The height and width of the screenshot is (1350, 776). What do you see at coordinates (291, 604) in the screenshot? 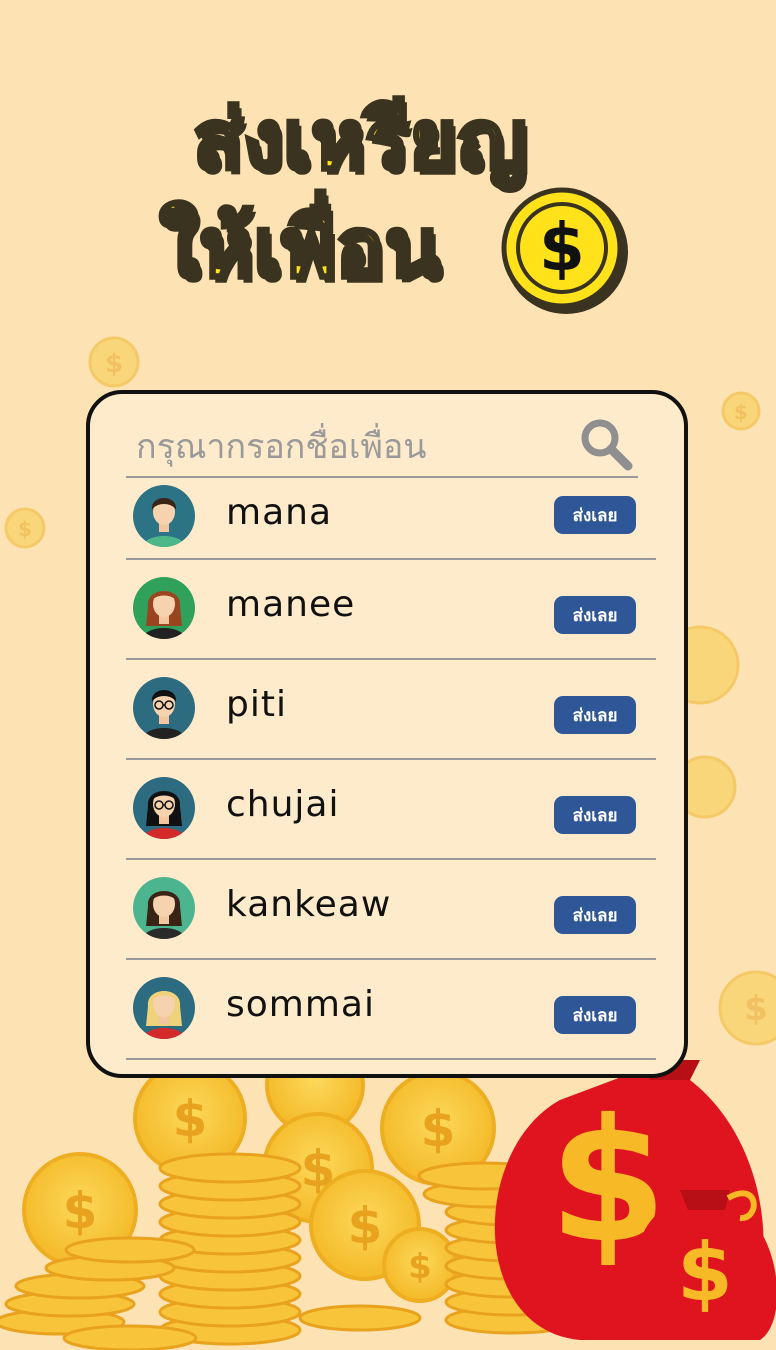
I see `friend-name: manee` at bounding box center [291, 604].